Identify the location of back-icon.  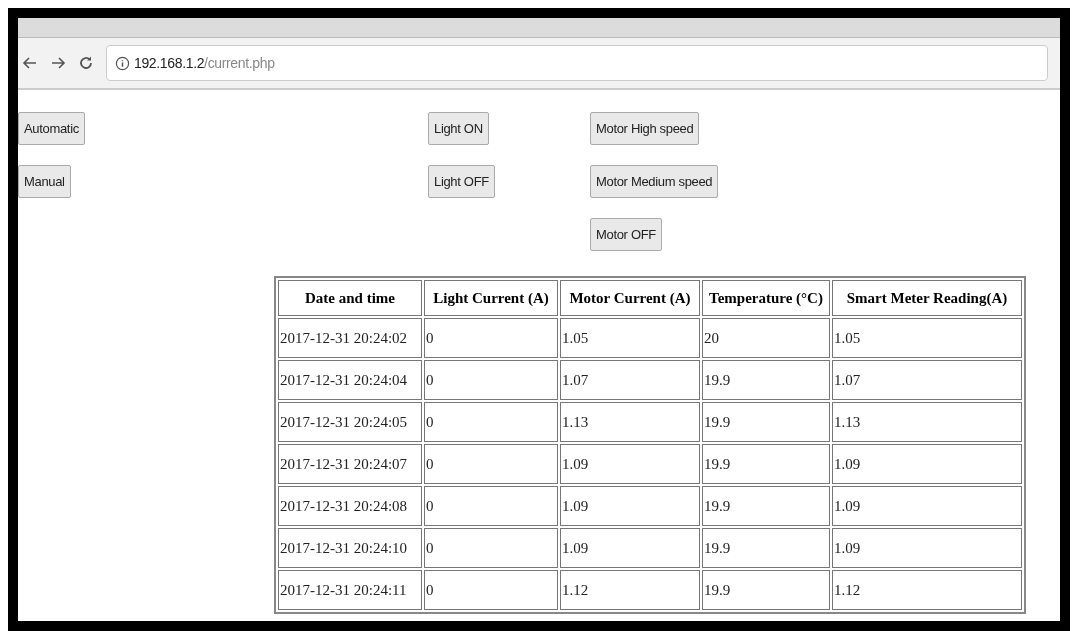
(30, 63).